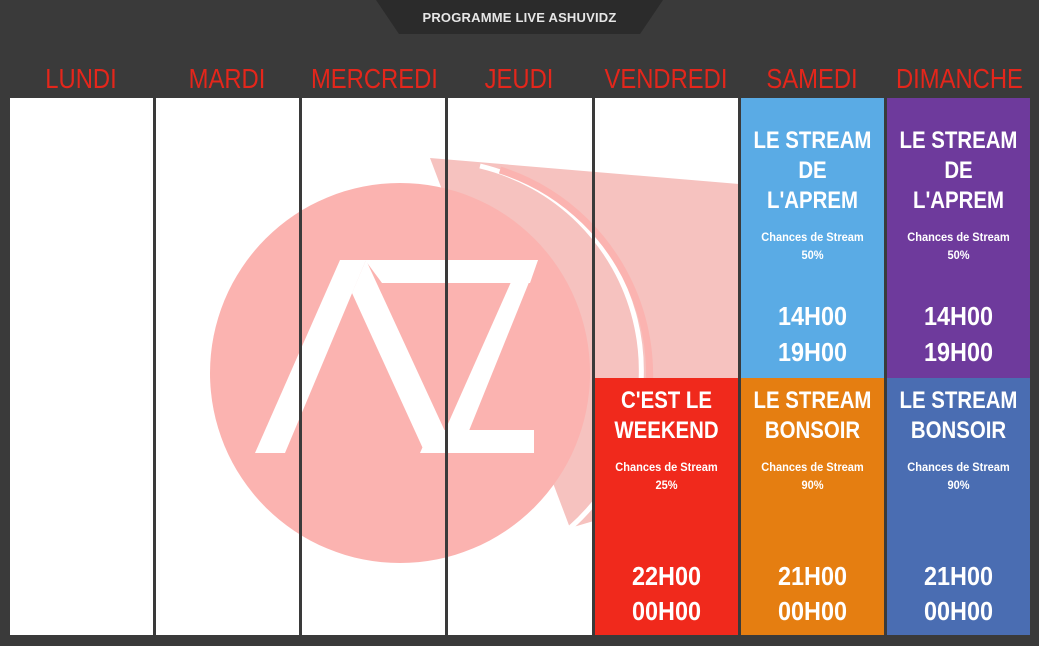 This screenshot has width=1039, height=646. I want to click on day-label-vendredi: VENDREDI, so click(666, 78).